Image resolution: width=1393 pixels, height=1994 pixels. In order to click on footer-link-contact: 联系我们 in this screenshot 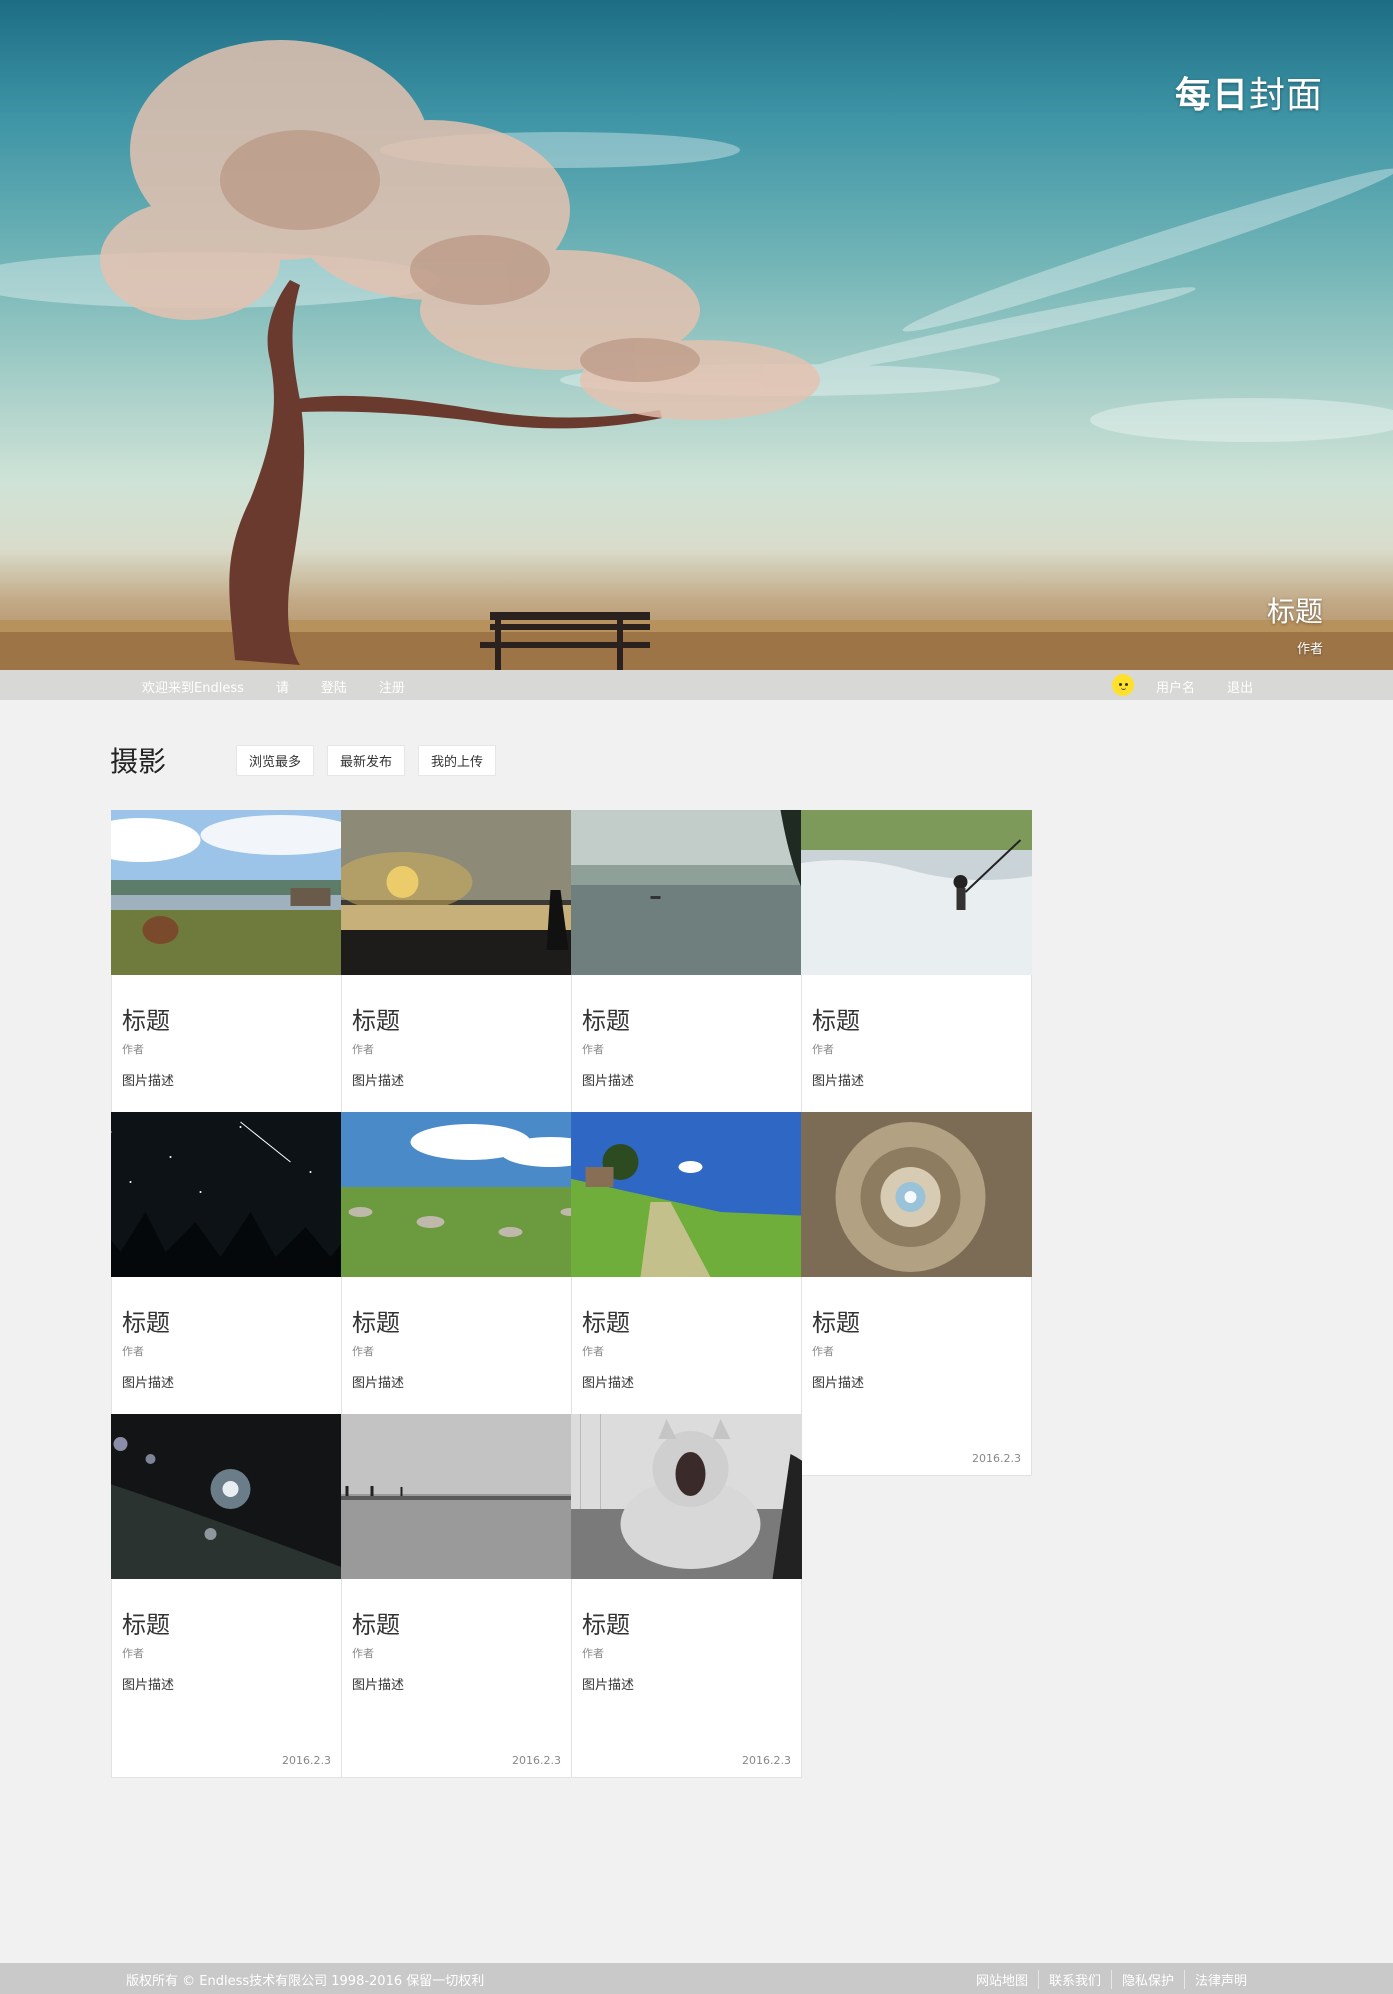, I will do `click(1074, 1979)`.